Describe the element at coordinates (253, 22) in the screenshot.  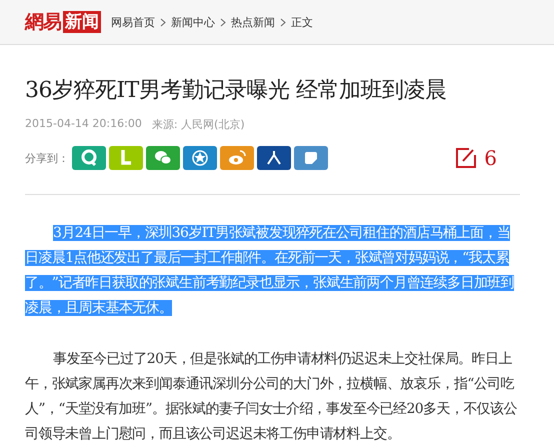
I see `breadcrumb-link: 热点新闻` at that location.